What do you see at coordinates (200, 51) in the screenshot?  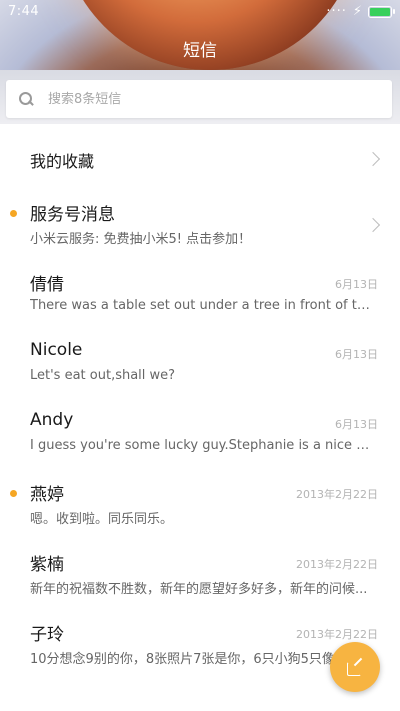 I see `page-title: 短信` at bounding box center [200, 51].